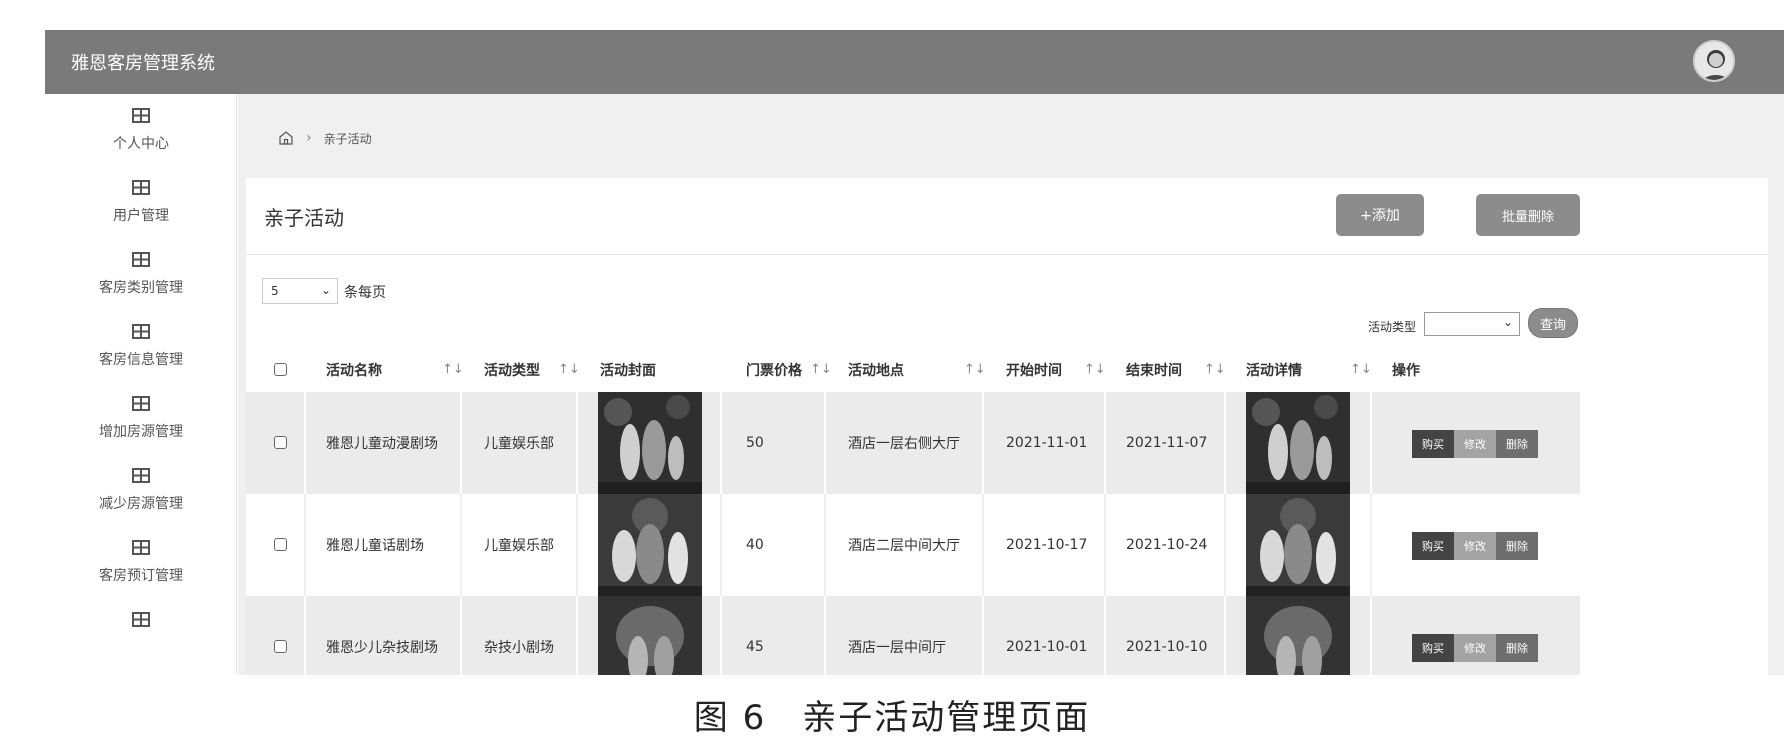 This screenshot has width=1784, height=756. Describe the element at coordinates (628, 371) in the screenshot. I see `header-cover: 活动封面` at that location.